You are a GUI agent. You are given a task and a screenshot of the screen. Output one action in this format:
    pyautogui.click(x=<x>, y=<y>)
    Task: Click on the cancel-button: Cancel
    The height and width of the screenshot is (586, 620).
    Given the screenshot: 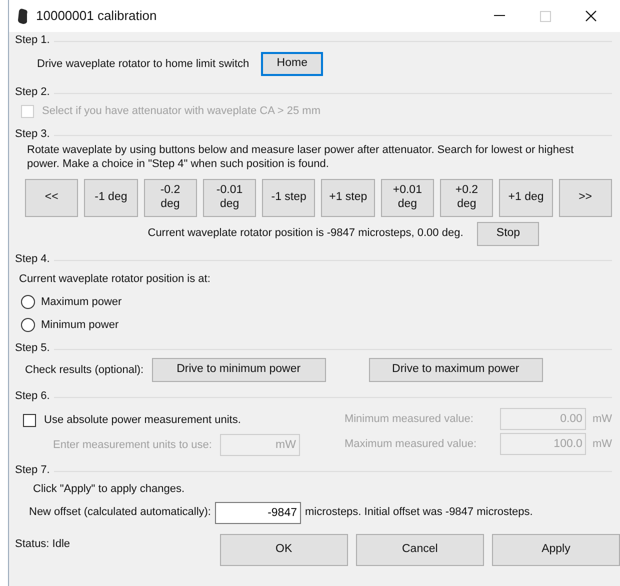 What is the action you would take?
    pyautogui.click(x=420, y=550)
    